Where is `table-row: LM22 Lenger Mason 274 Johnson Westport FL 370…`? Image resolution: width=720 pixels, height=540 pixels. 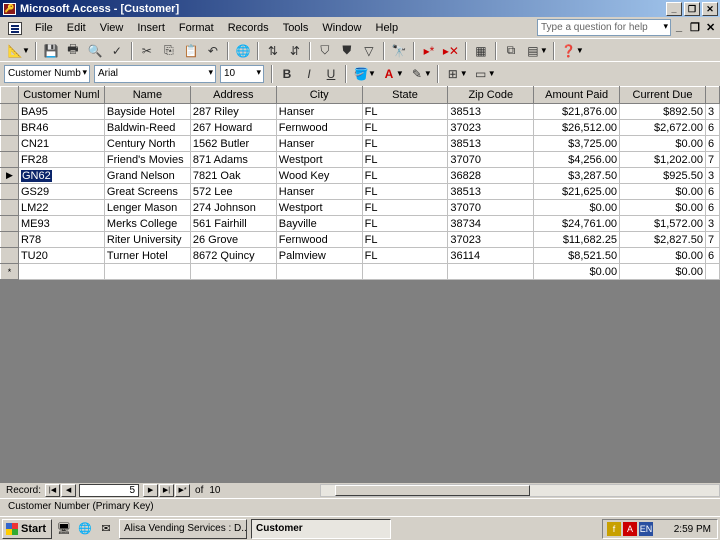
table-row: LM22 Lenger Mason 274 Johnson Westport FL 370… is located at coordinates (360, 207).